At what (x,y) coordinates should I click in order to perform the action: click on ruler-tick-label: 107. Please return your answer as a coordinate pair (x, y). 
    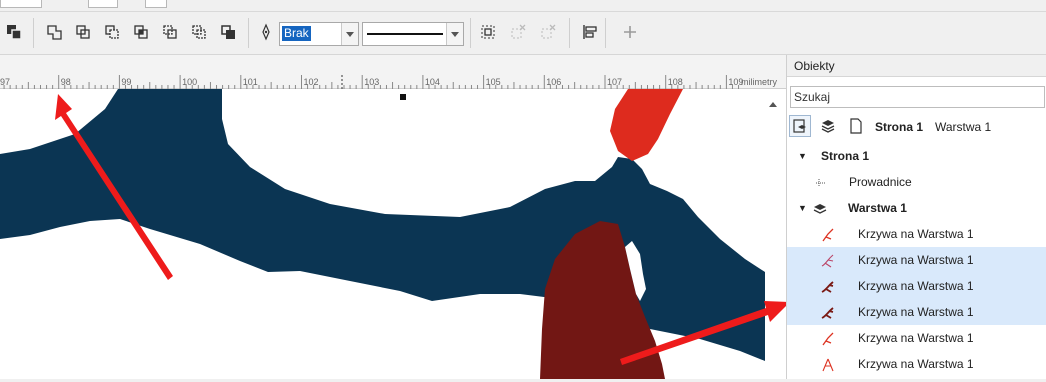
    Looking at the image, I should click on (615, 82).